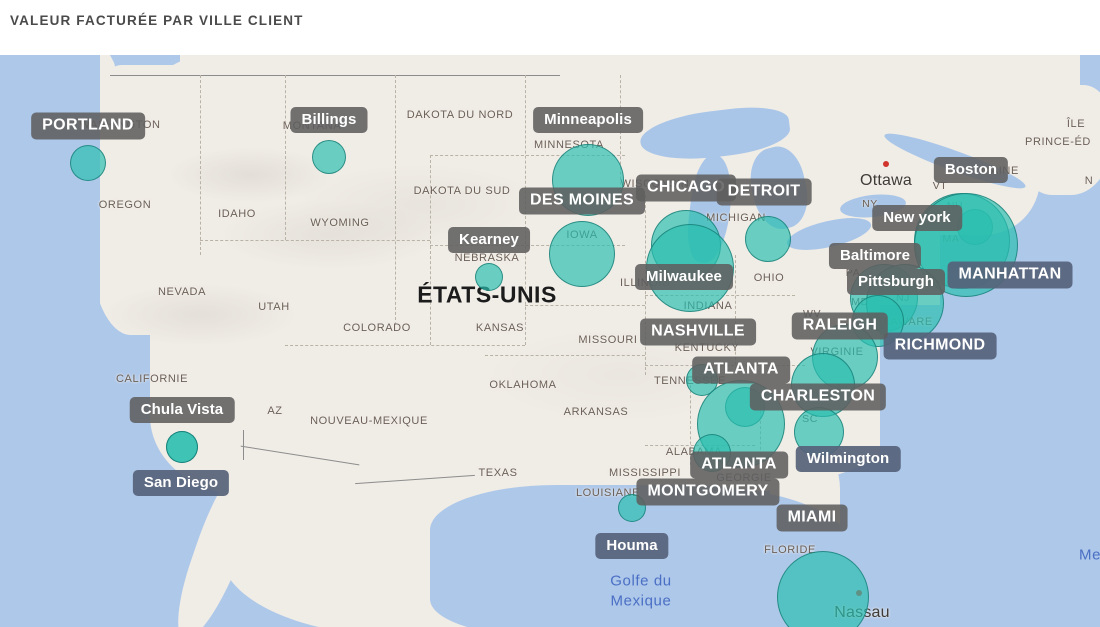 This screenshot has width=1100, height=627. I want to click on city-data-label: CHARLESTON, so click(818, 397).